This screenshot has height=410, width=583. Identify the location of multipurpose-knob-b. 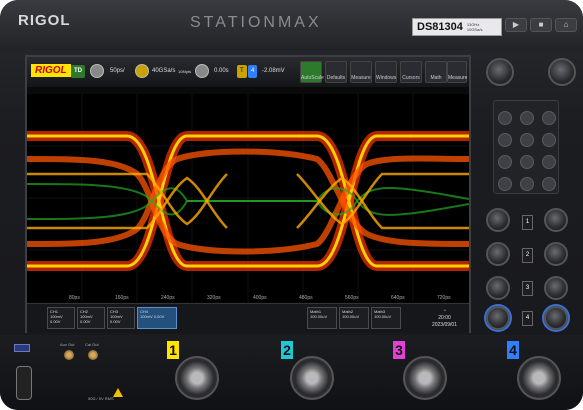
(562, 72).